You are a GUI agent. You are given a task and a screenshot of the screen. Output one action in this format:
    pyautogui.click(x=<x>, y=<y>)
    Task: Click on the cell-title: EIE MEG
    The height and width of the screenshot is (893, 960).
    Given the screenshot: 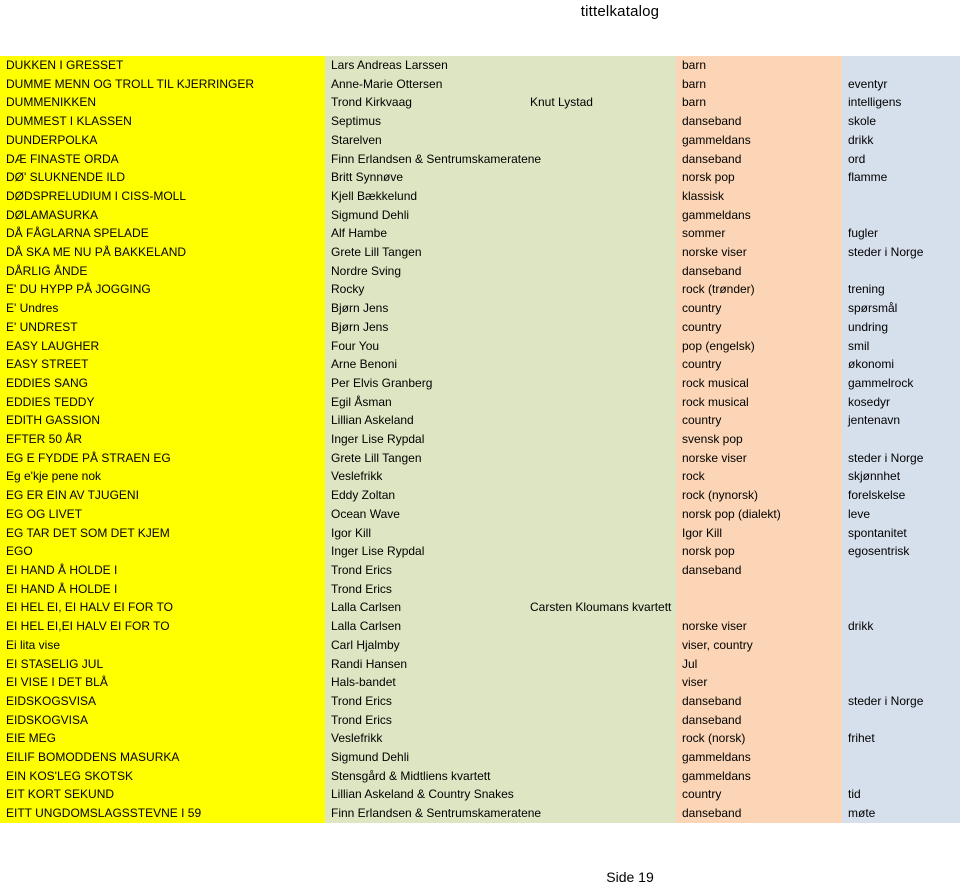 What is the action you would take?
    pyautogui.click(x=162, y=739)
    